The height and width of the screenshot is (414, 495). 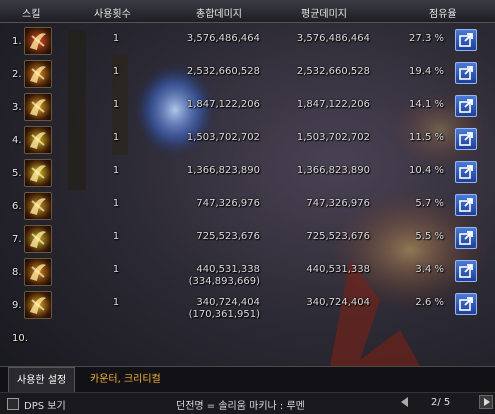 I want to click on avg-damage: 3,576,486,464, so click(x=333, y=38).